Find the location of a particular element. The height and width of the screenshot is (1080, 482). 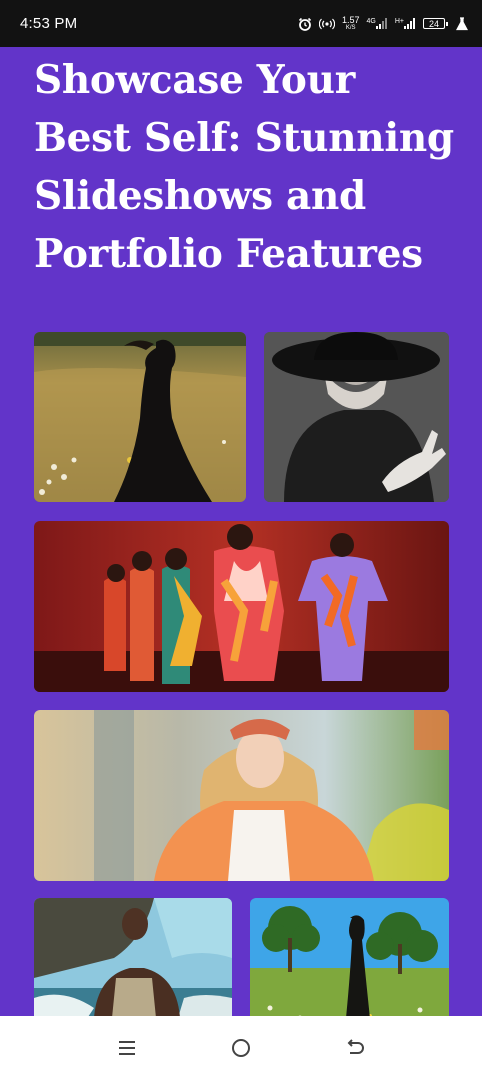

alarm-icon is located at coordinates (305, 24).